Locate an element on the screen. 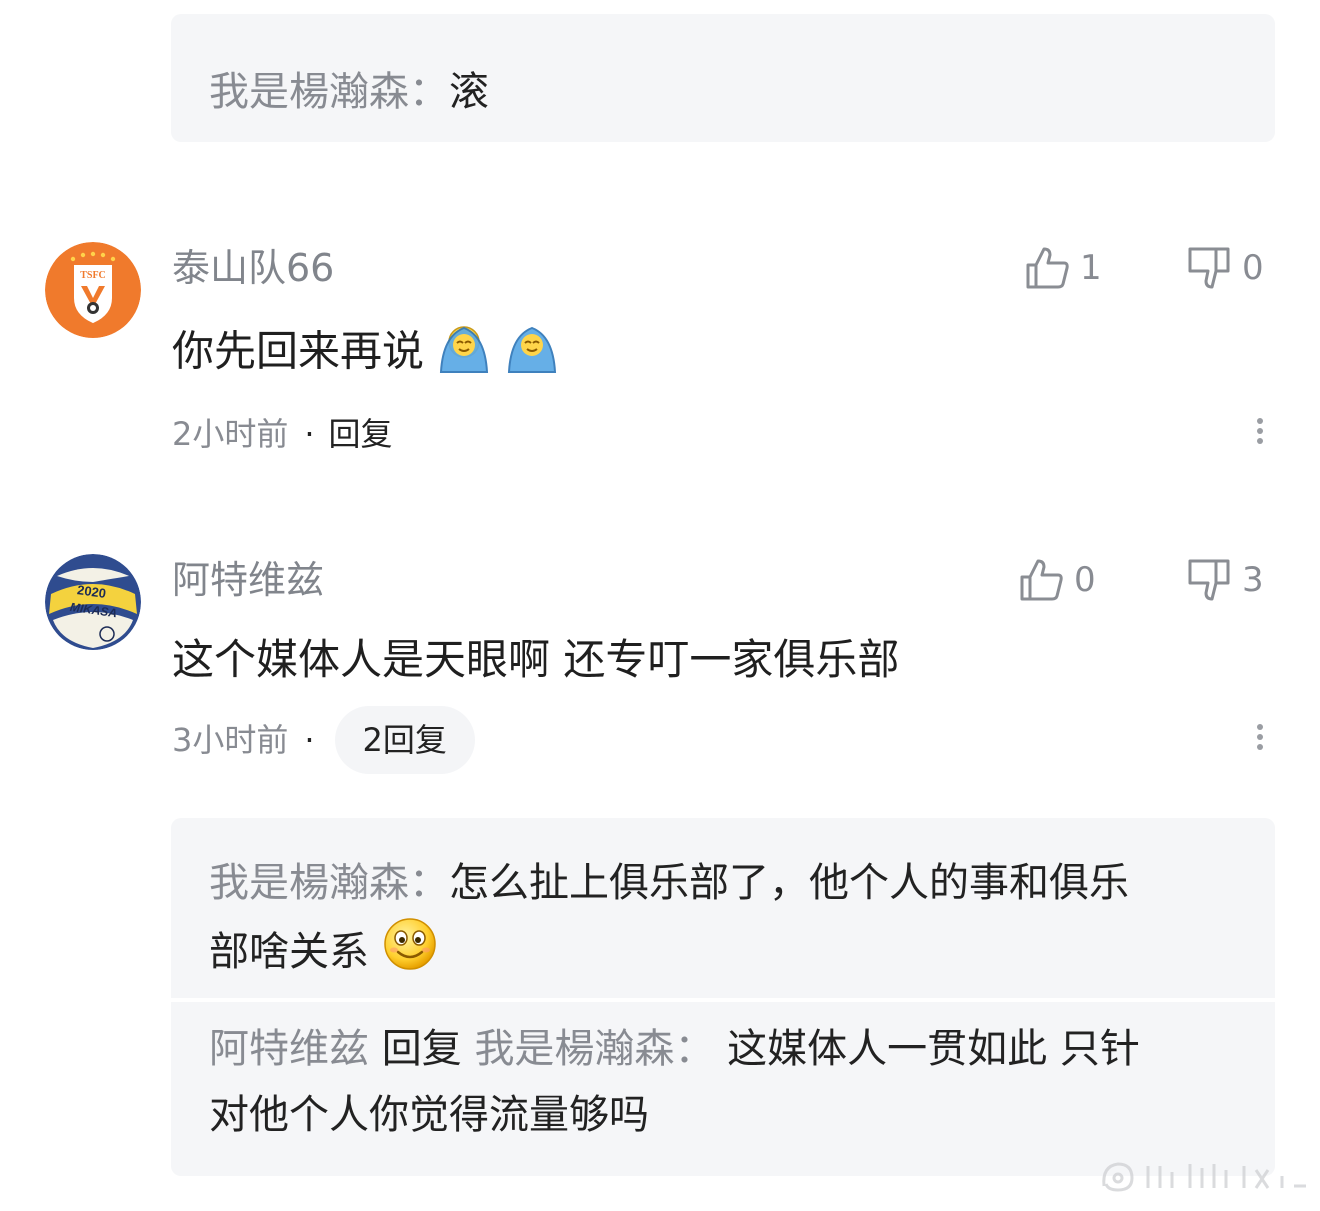 The height and width of the screenshot is (1211, 1320). reply-author: 我是楊瀚森 is located at coordinates (309, 883).